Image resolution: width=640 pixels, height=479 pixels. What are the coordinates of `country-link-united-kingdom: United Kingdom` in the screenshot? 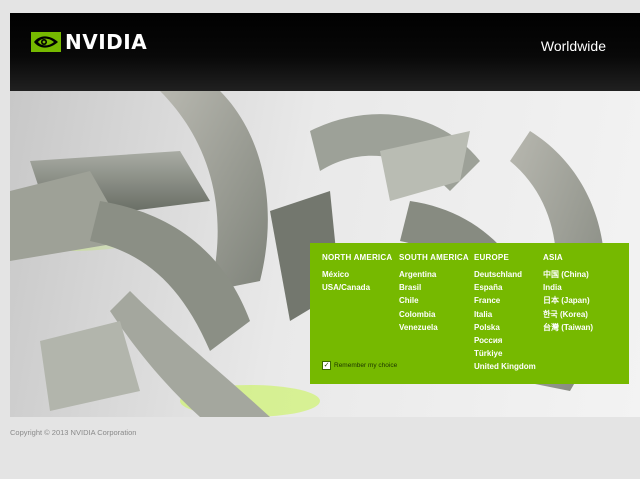 It's located at (505, 366).